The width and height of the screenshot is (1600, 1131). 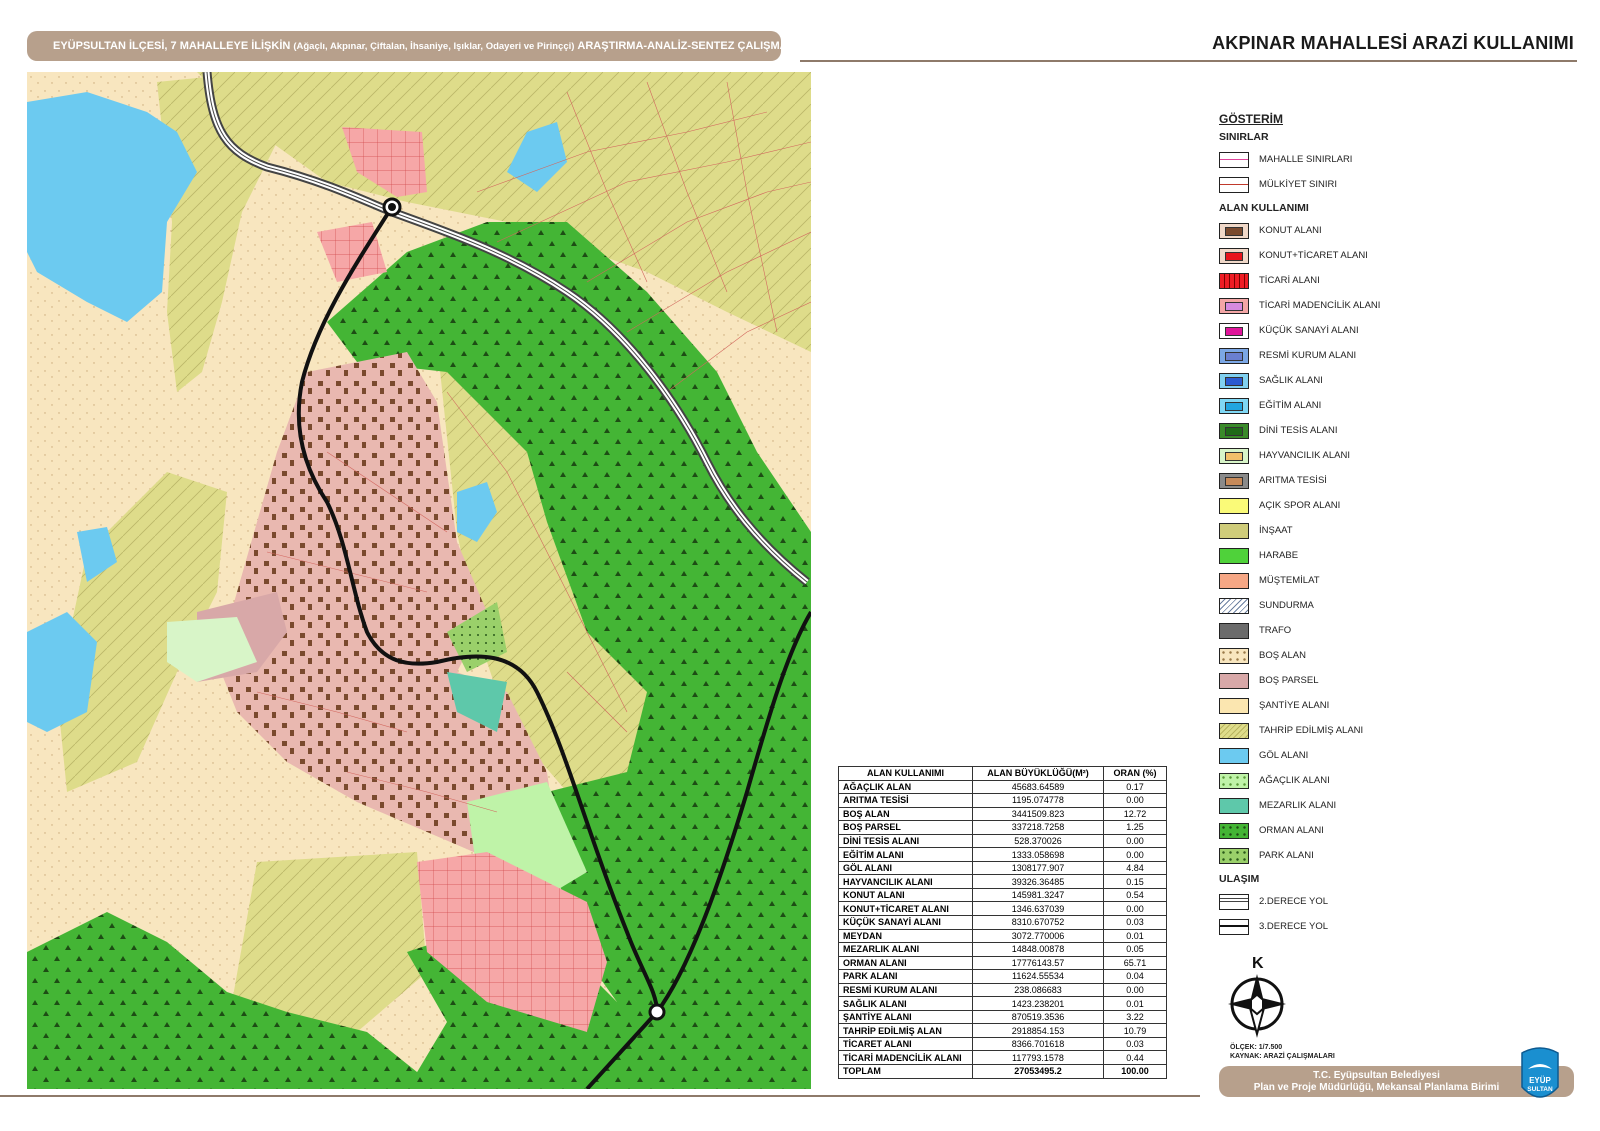 I want to click on legend-item: HARABE, so click(x=1389, y=555).